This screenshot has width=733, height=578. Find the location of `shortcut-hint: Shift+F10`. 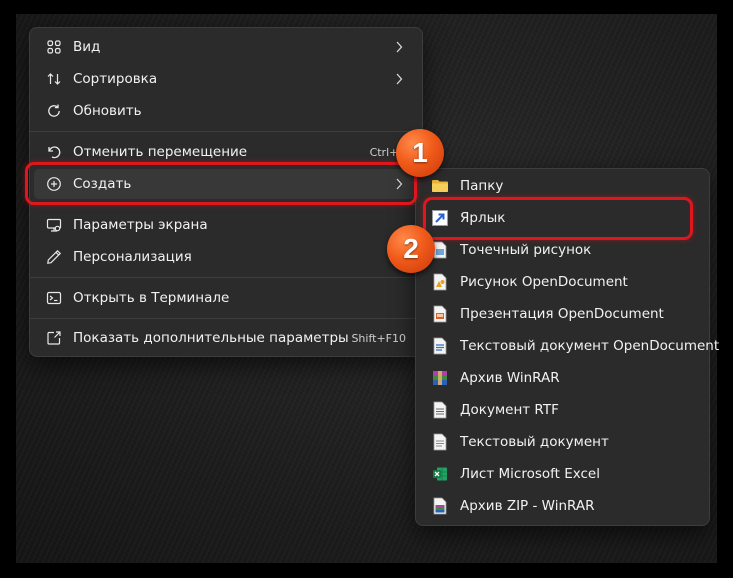

shortcut-hint: Shift+F10 is located at coordinates (378, 338).